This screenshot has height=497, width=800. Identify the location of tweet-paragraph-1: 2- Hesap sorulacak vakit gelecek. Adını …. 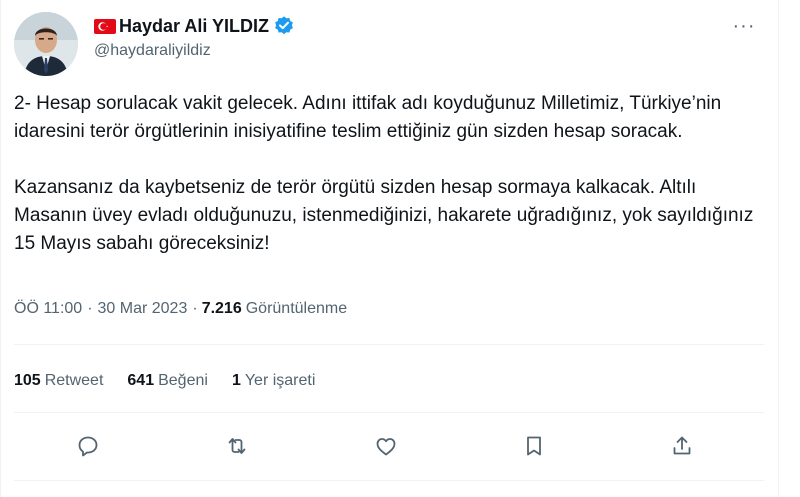
(368, 117).